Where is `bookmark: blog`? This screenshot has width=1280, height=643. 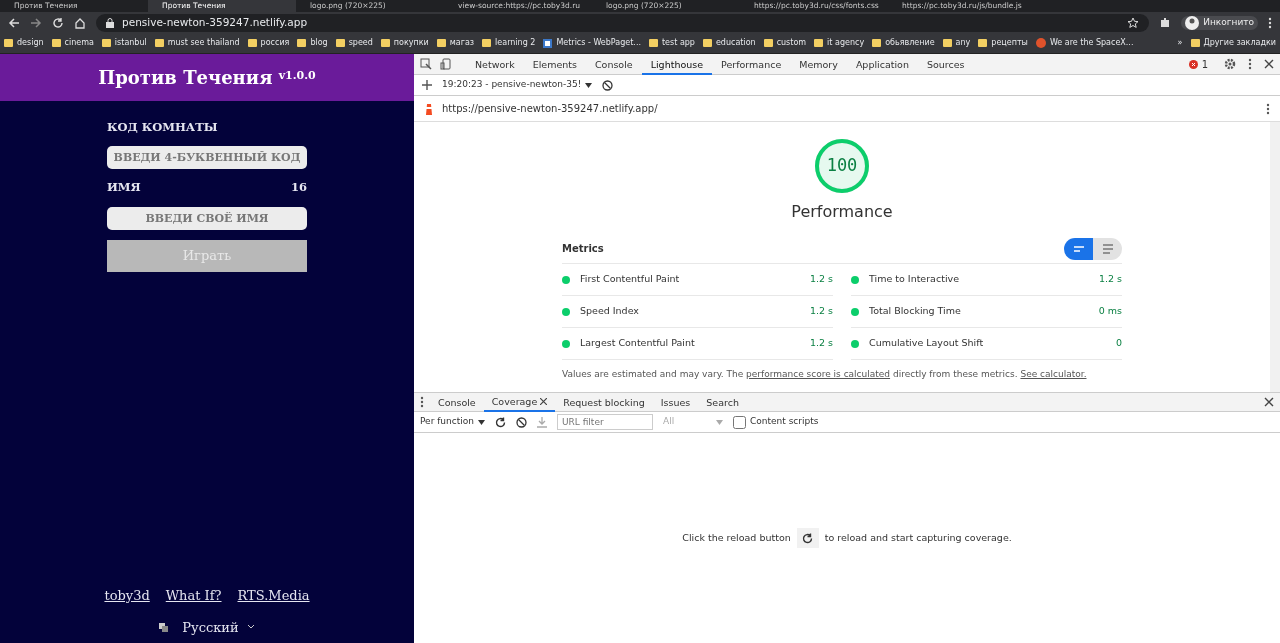 bookmark: blog is located at coordinates (319, 43).